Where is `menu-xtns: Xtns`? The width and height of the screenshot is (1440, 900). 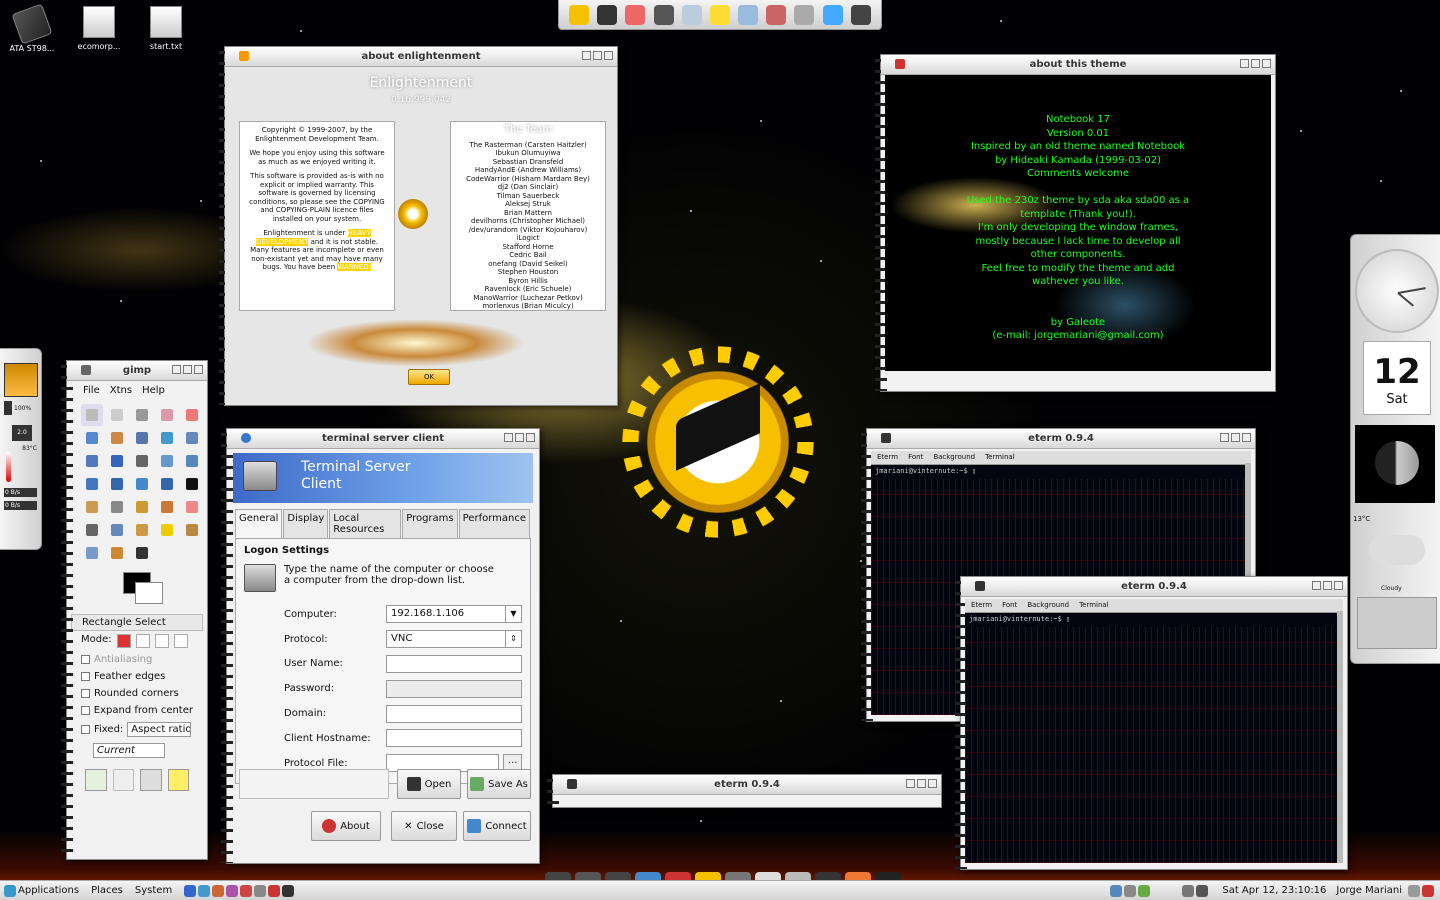
menu-xtns: Xtns is located at coordinates (121, 390).